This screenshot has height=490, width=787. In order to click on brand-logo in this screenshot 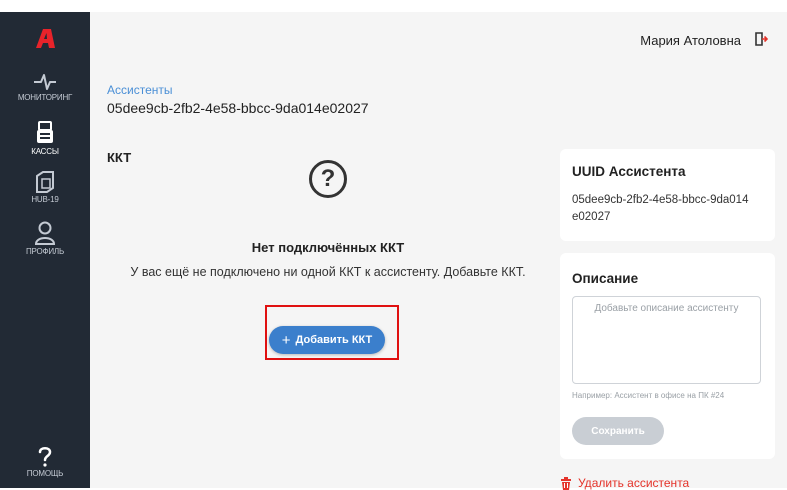, I will do `click(45, 40)`.